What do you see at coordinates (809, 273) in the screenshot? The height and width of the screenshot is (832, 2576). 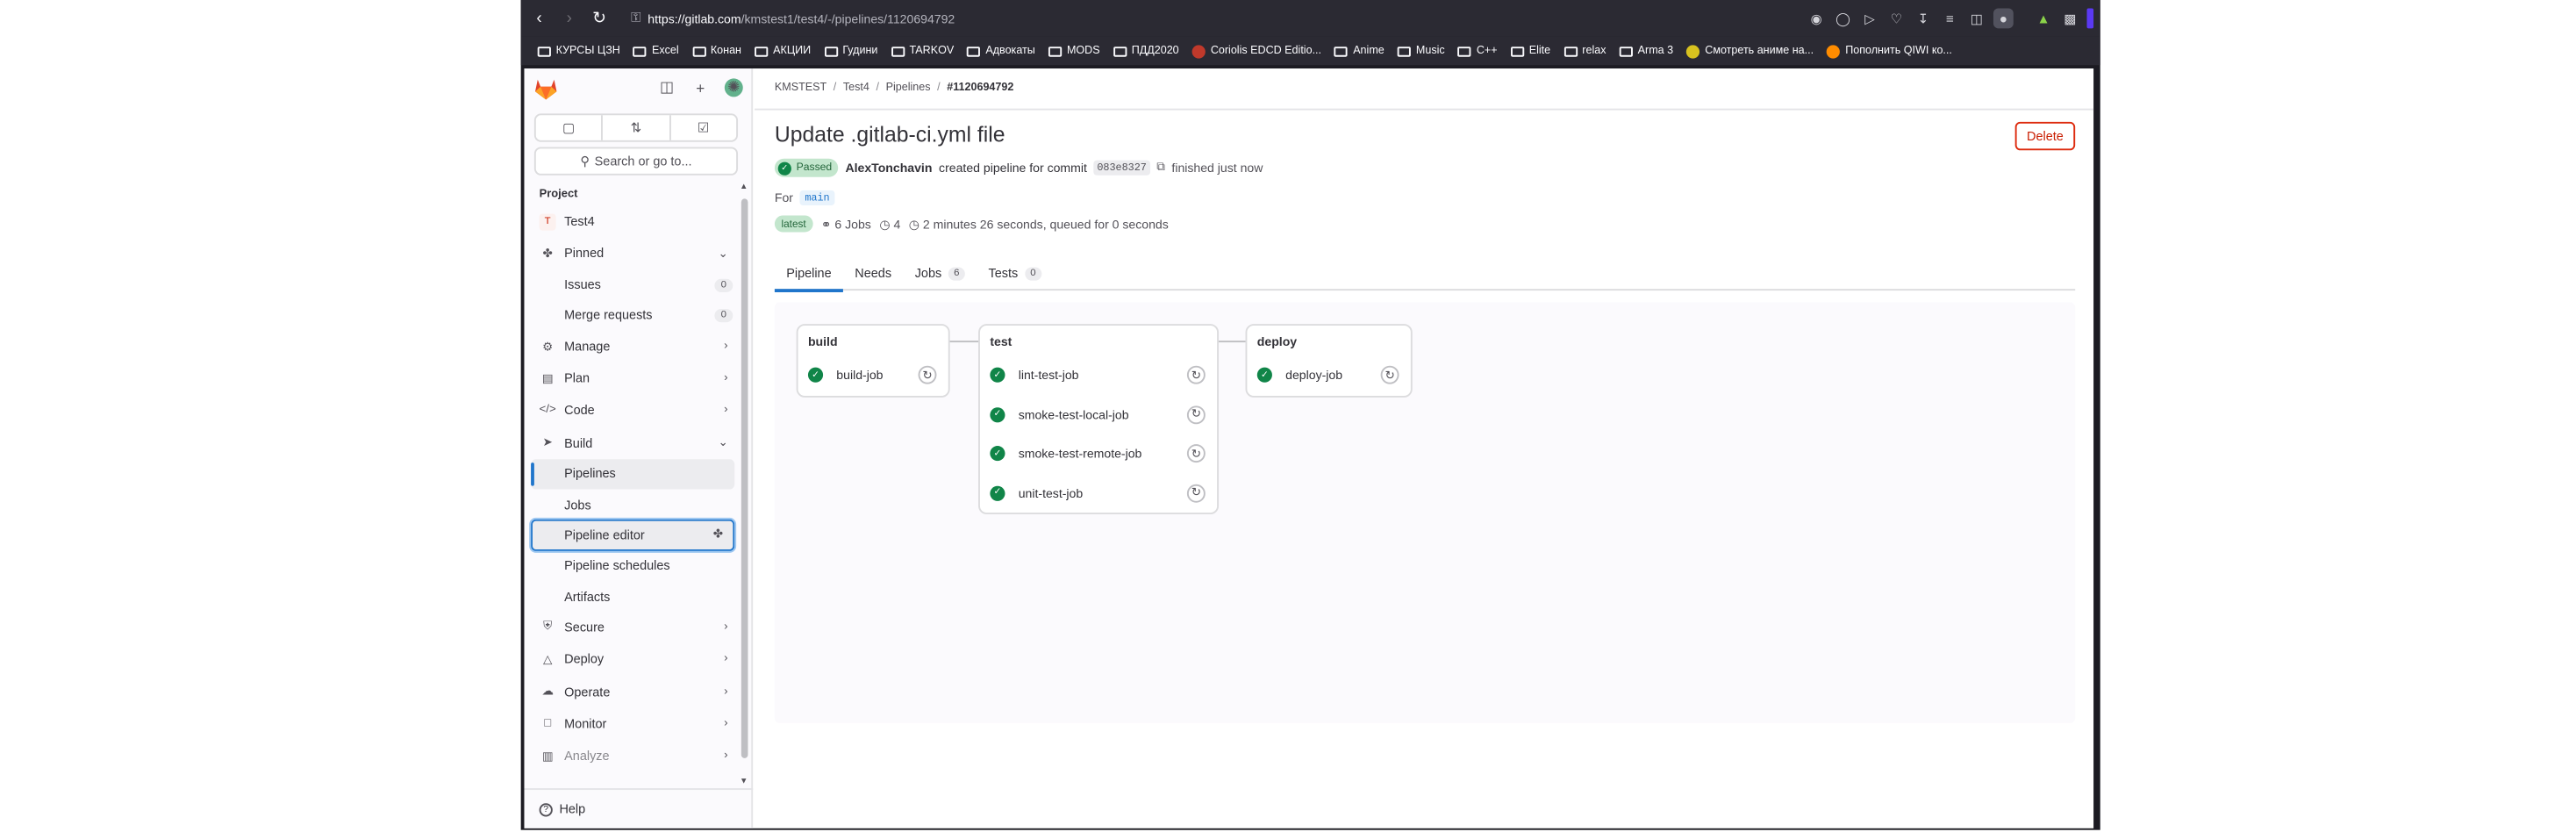 I see `tab-pipeline: Pipeline` at bounding box center [809, 273].